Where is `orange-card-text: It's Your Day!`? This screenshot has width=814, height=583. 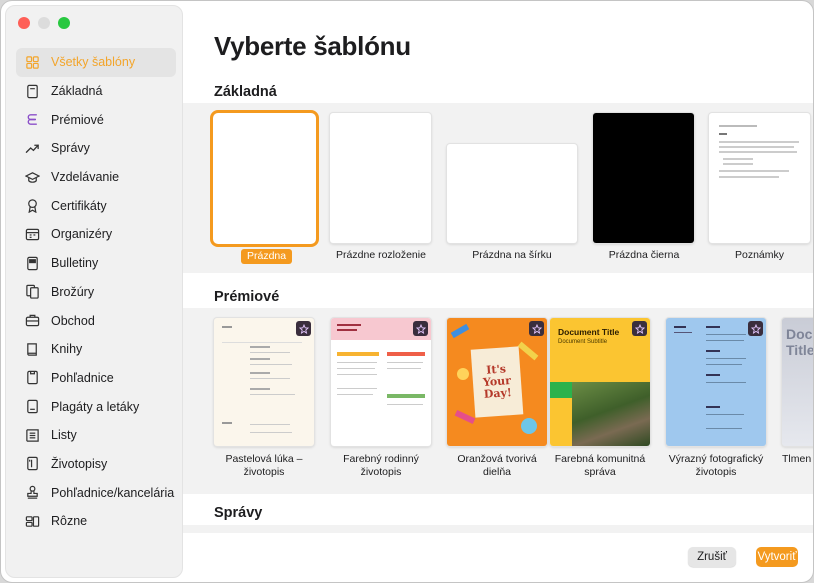
orange-card-text: It's Your Day! is located at coordinates (497, 382).